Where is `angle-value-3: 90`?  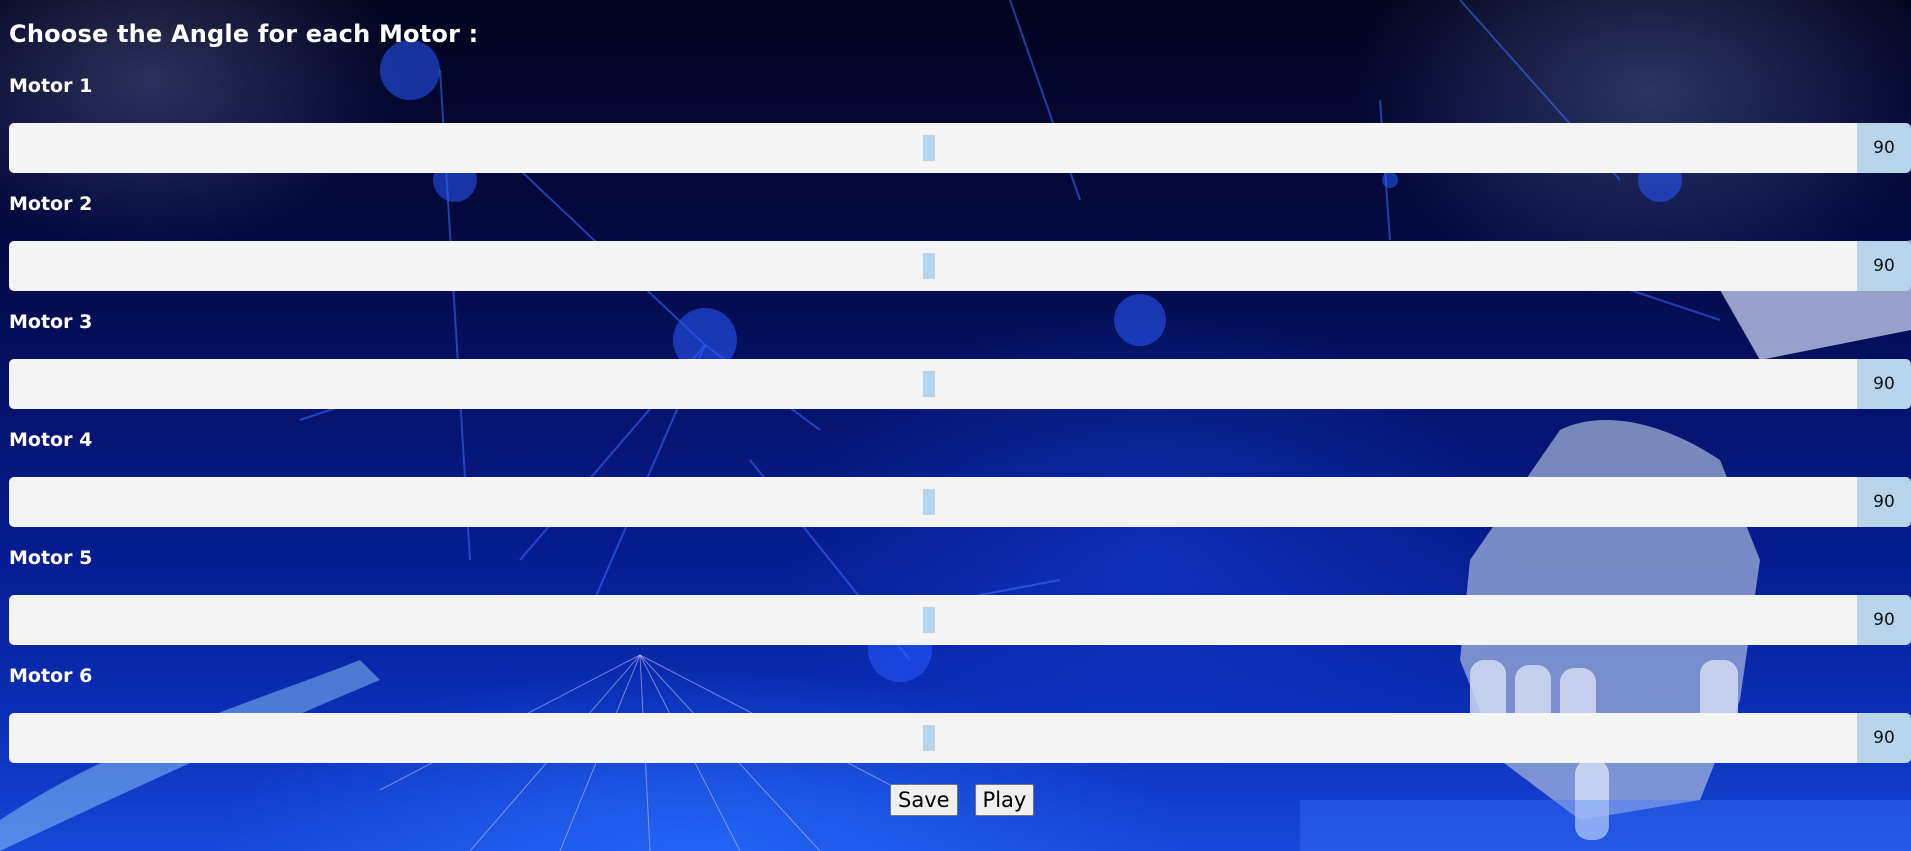 angle-value-3: 90 is located at coordinates (1884, 384).